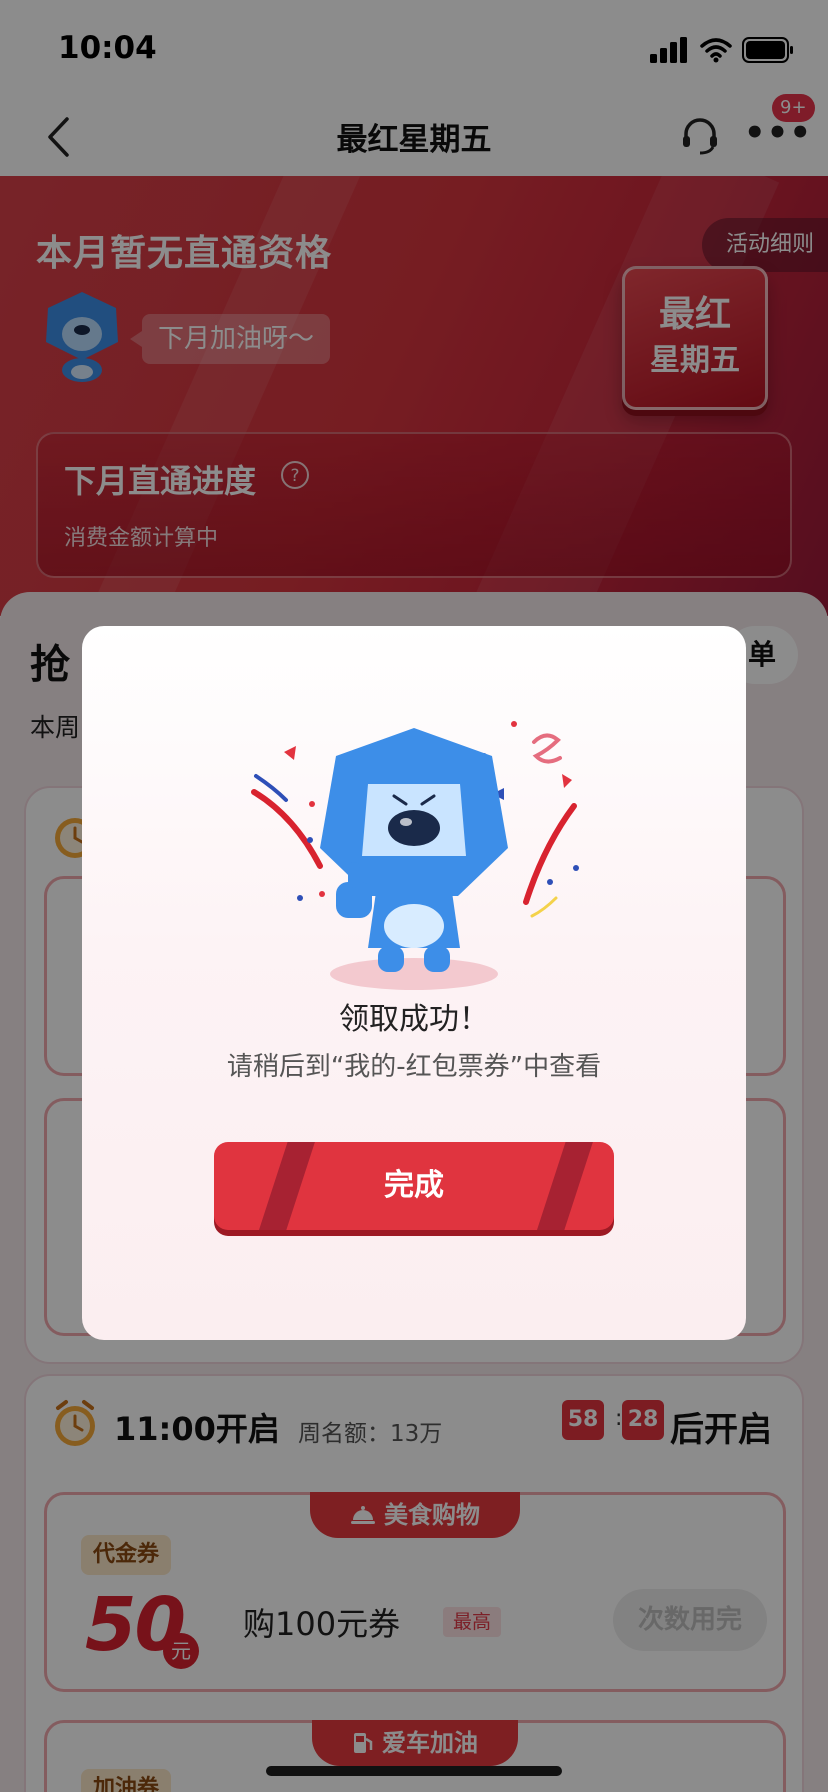 This screenshot has height=1792, width=828. What do you see at coordinates (415, 855) in the screenshot?
I see `celebration-mascot-icon` at bounding box center [415, 855].